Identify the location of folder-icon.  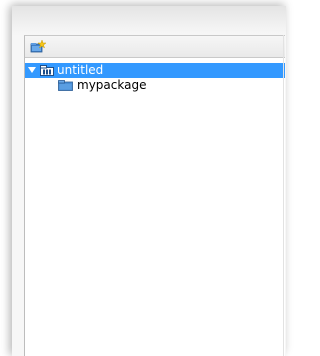
(65, 85).